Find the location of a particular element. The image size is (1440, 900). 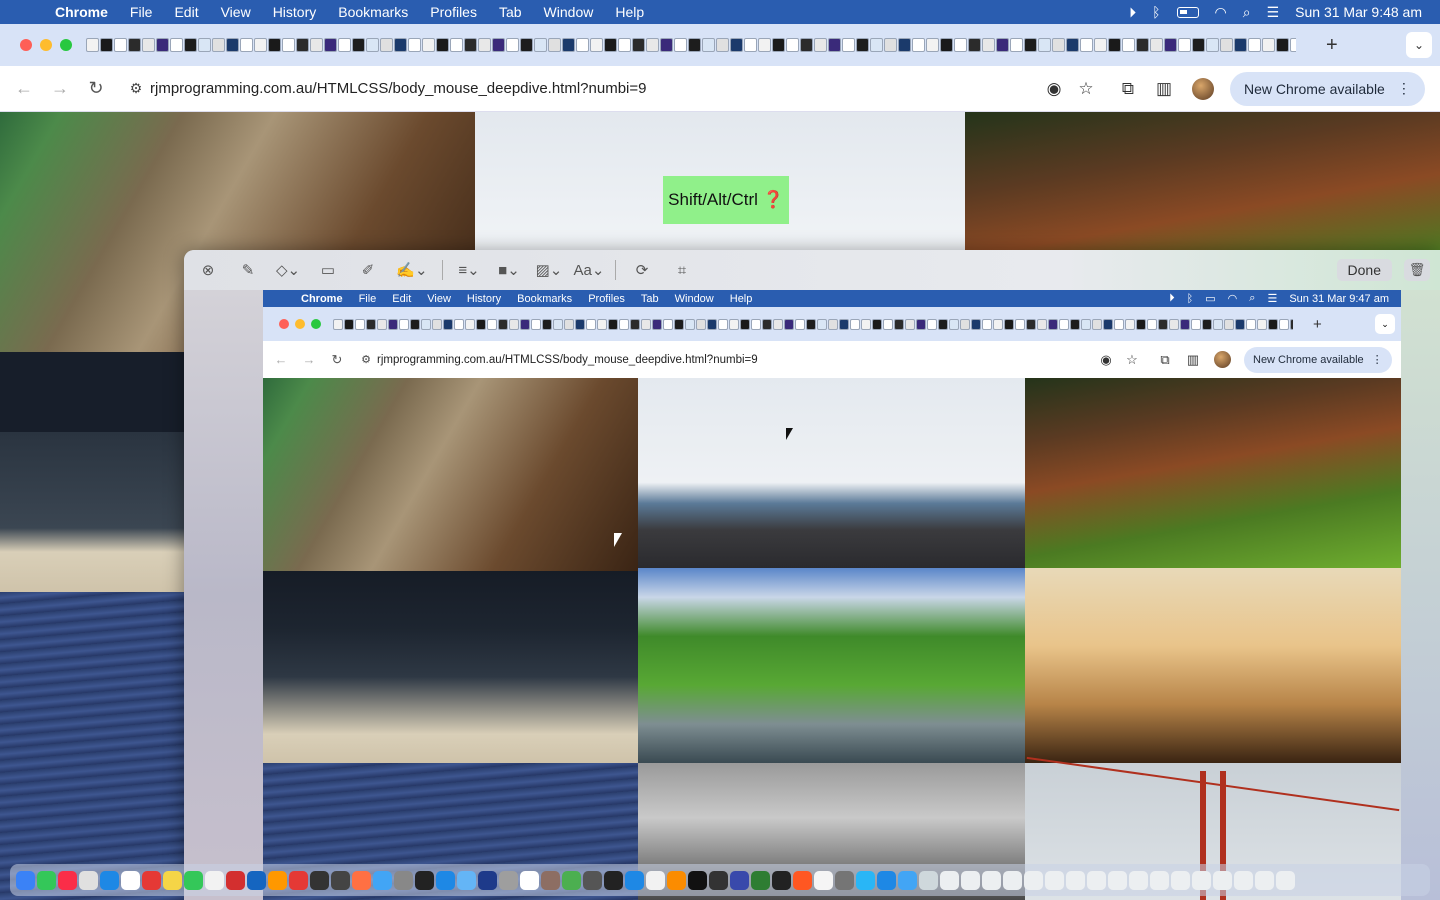

menu-help: Help is located at coordinates (629, 12).